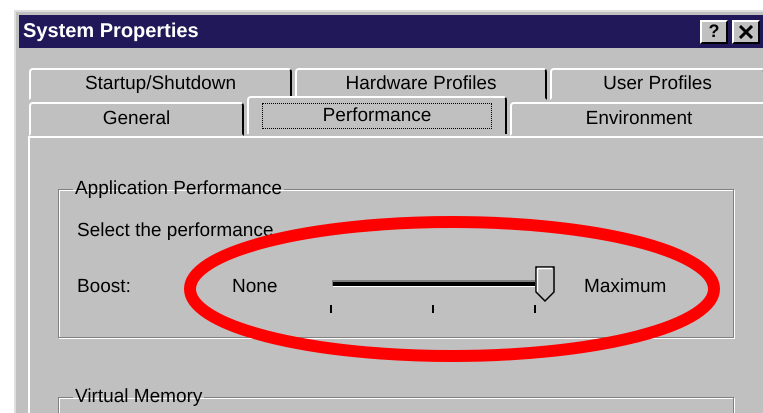 The height and width of the screenshot is (413, 763). Describe the element at coordinates (636, 119) in the screenshot. I see `tab: Environment` at that location.